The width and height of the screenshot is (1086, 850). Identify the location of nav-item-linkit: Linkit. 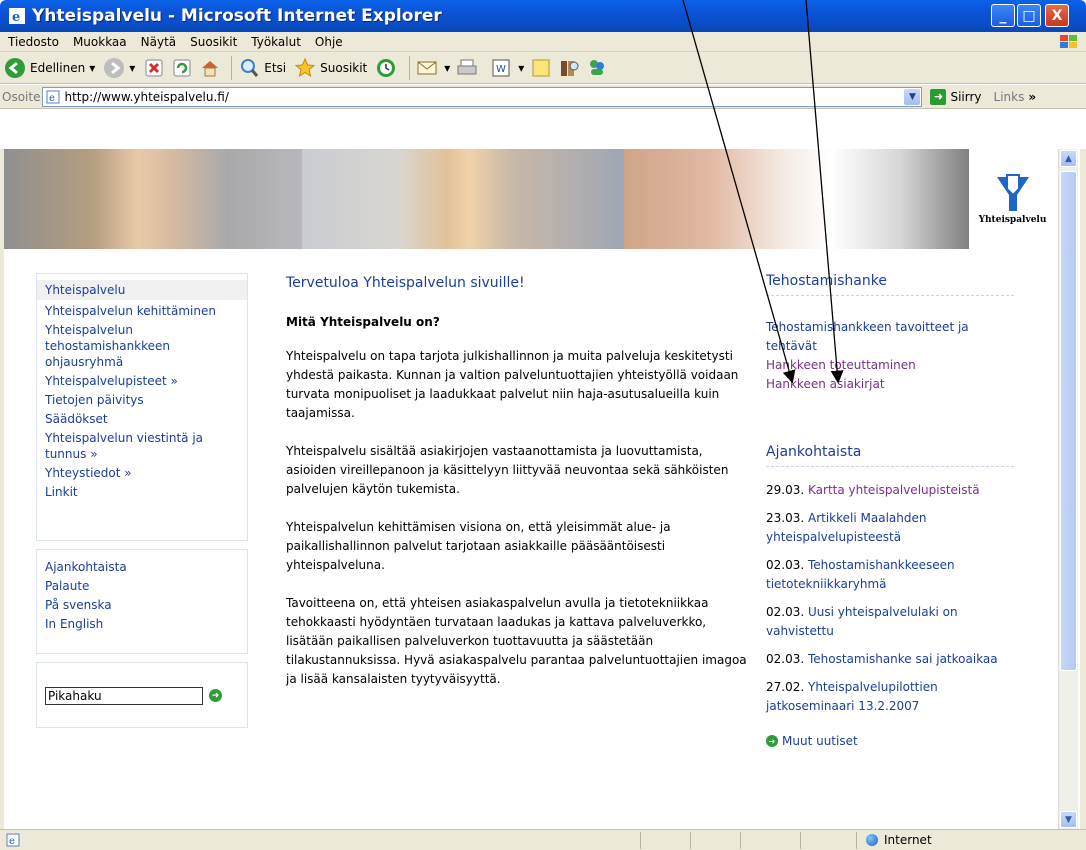
(142, 492).